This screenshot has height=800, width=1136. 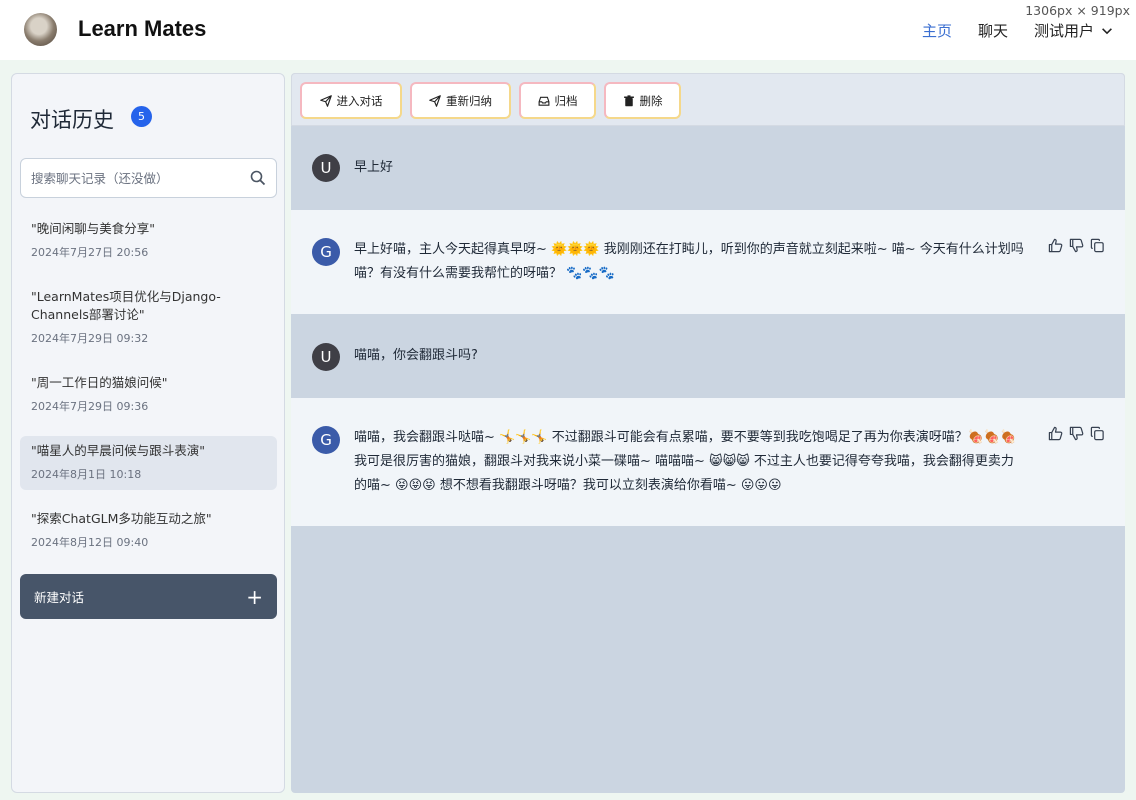 I want to click on resummarize-button: 重新归纳, so click(x=460, y=100).